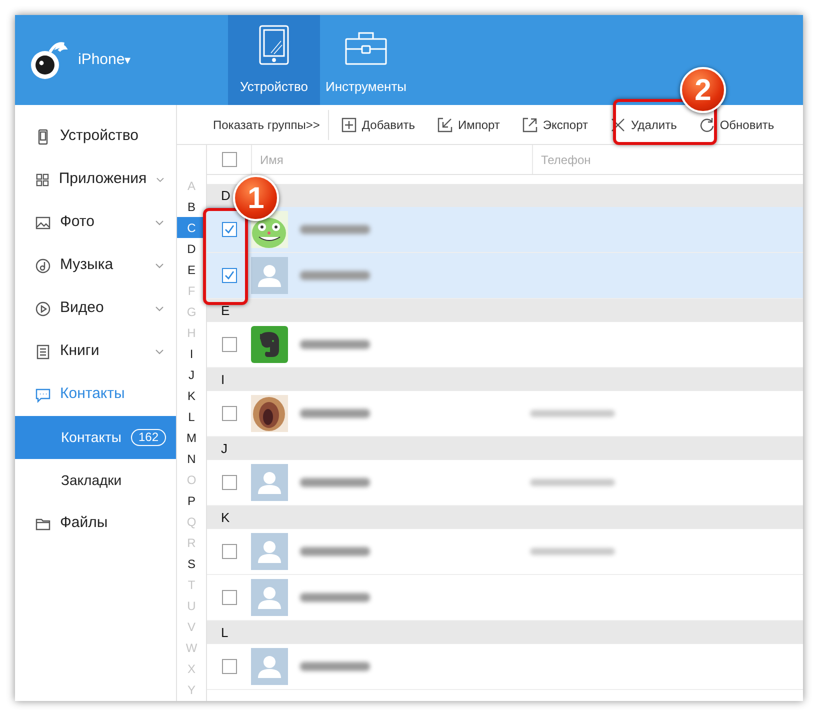 This screenshot has width=818, height=717. I want to click on index-letter: J, so click(191, 374).